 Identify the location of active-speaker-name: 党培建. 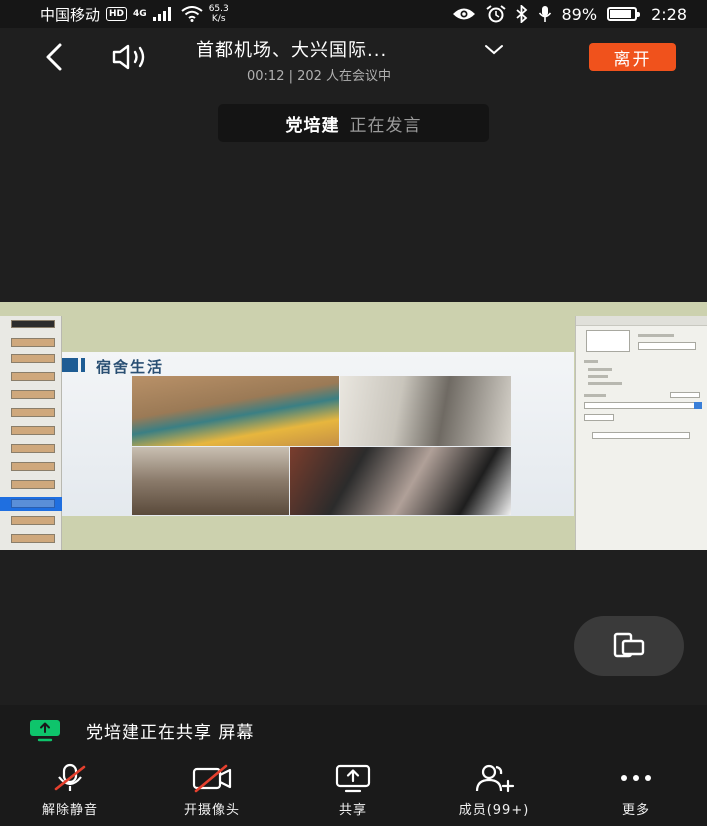
(312, 125).